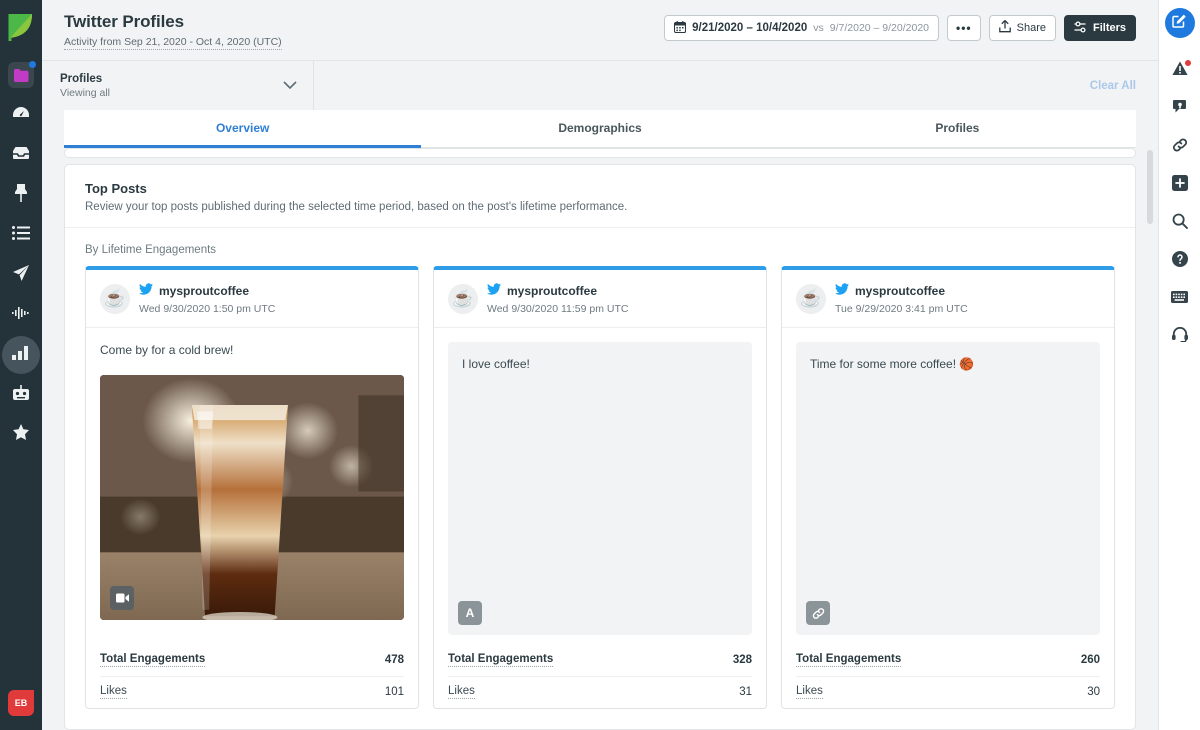  Describe the element at coordinates (948, 692) in the screenshot. I see `metric-row: Likes 30` at that location.